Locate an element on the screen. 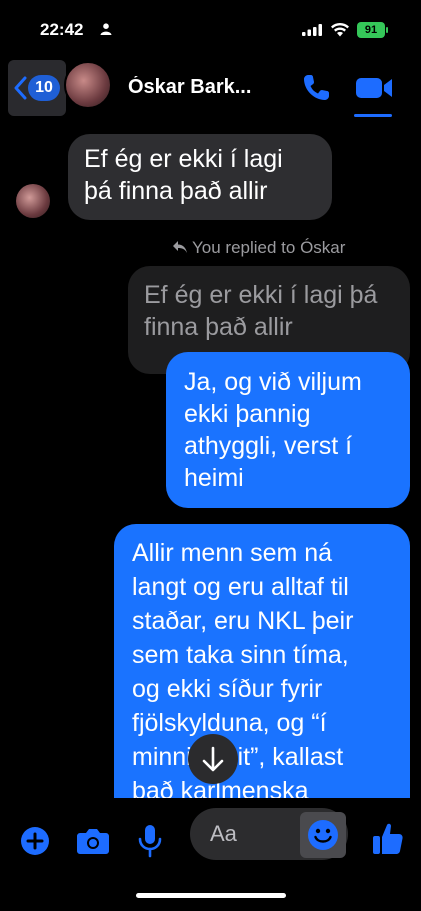 The height and width of the screenshot is (911, 421). back-button: 10 is located at coordinates (37, 88).